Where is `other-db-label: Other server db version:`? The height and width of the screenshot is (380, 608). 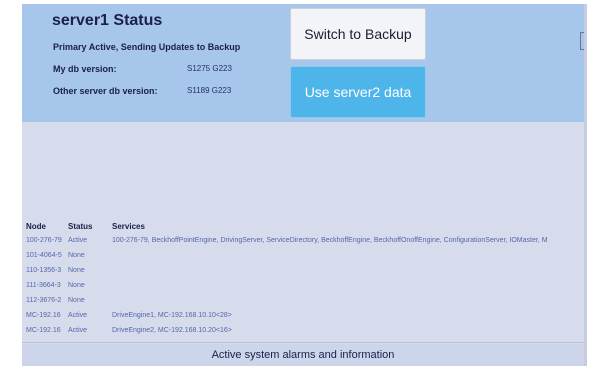
other-db-label: Other server db version: is located at coordinates (105, 91).